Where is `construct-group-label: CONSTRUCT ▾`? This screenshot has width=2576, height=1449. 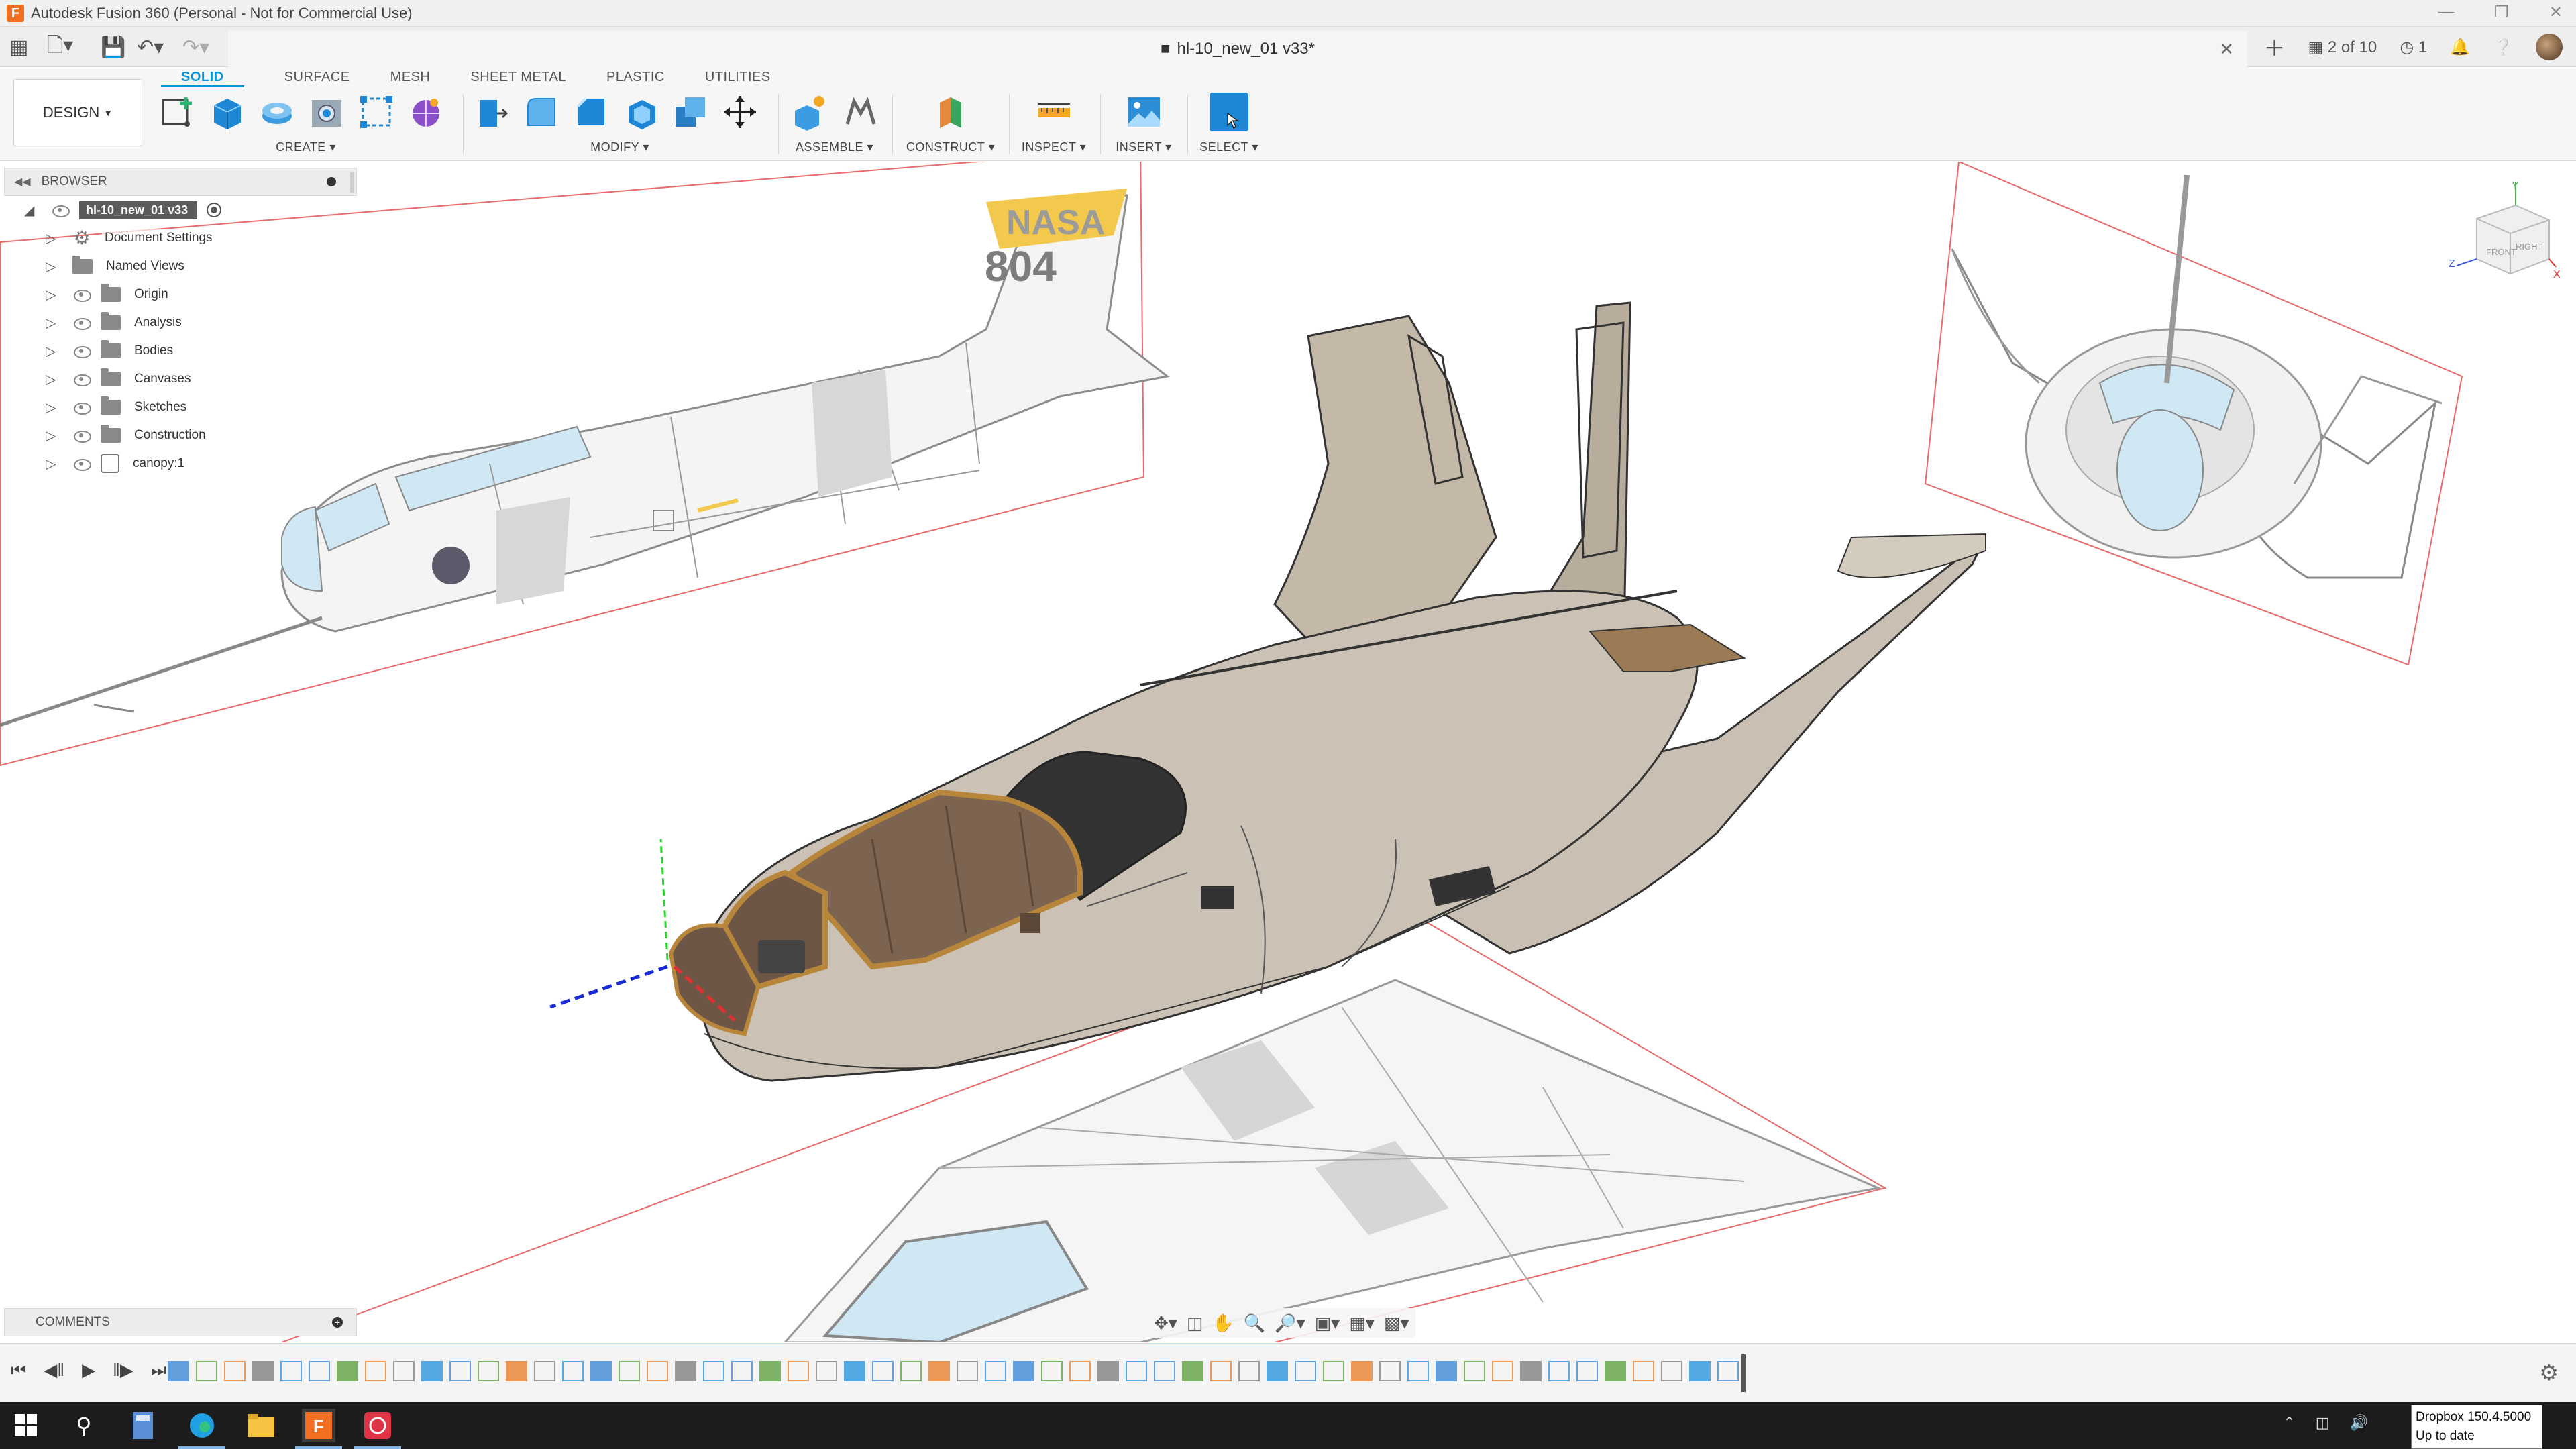
construct-group-label: CONSTRUCT ▾ is located at coordinates (951, 147).